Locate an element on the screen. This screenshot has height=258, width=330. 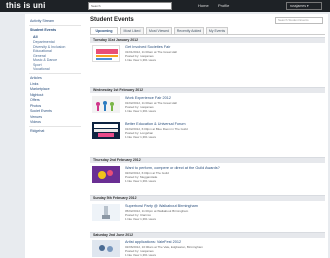
sidebar-item-nightout: Nightout is located at coordinates (36, 95).